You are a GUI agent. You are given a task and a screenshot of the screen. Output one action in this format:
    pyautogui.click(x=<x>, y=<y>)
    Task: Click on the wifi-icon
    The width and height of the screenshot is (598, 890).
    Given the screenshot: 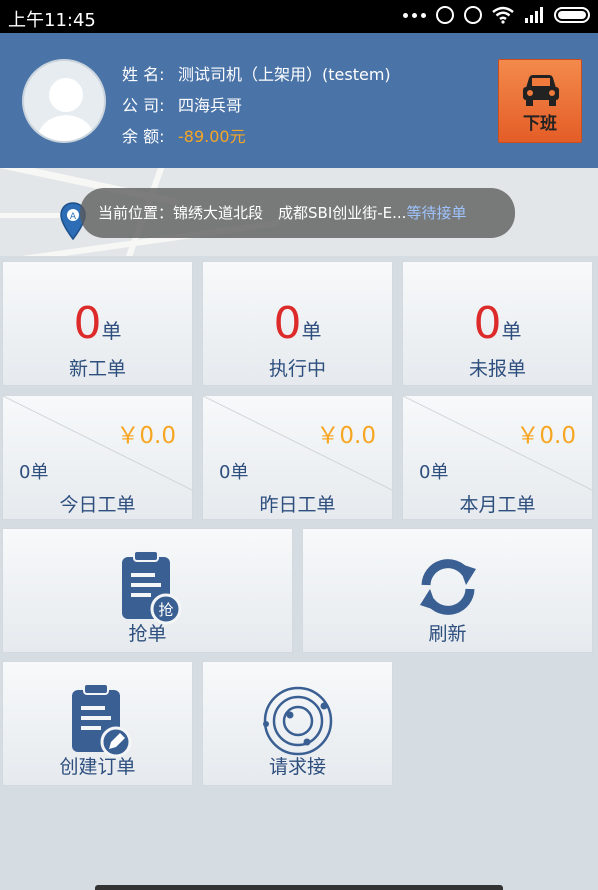 What is the action you would take?
    pyautogui.click(x=503, y=15)
    